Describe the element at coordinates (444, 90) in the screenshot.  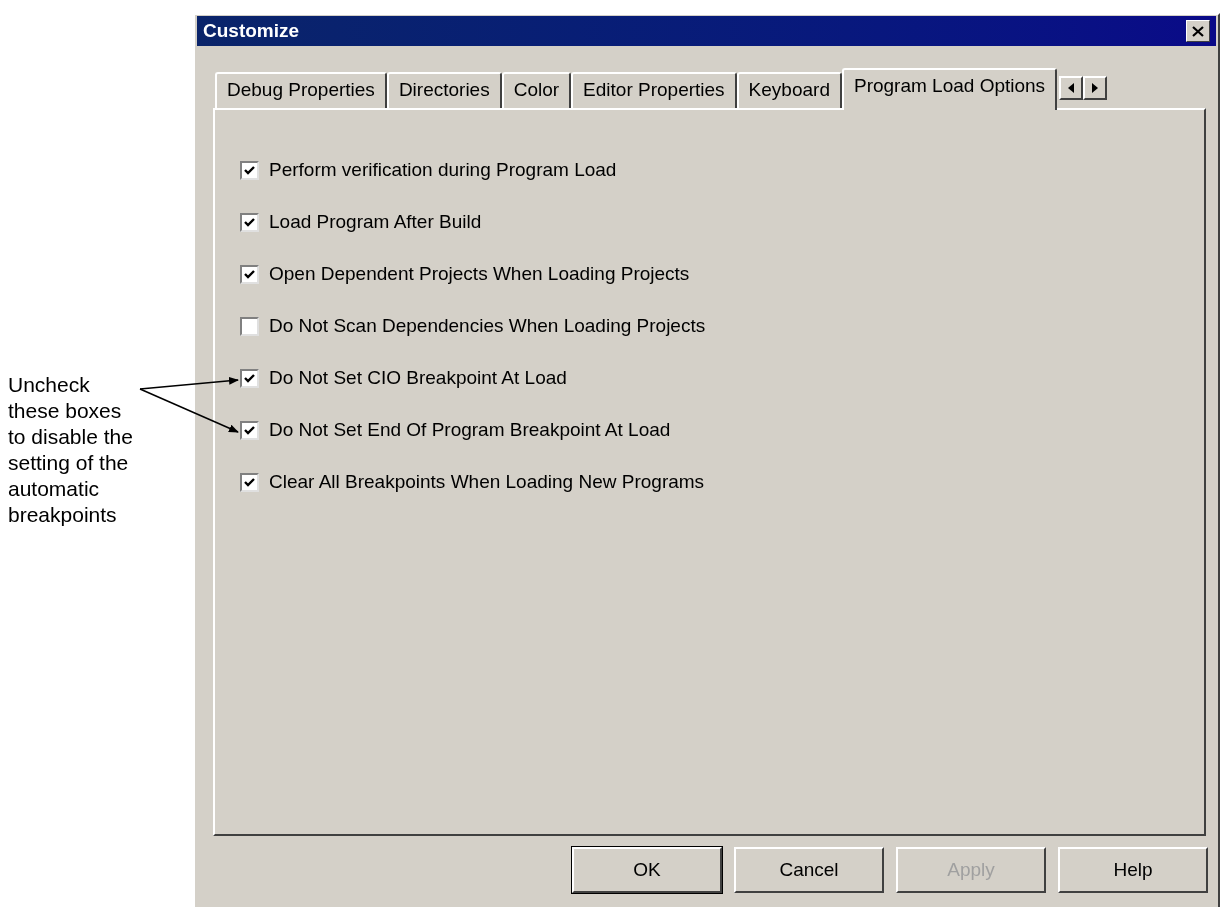
I see `tab: Directories` at that location.